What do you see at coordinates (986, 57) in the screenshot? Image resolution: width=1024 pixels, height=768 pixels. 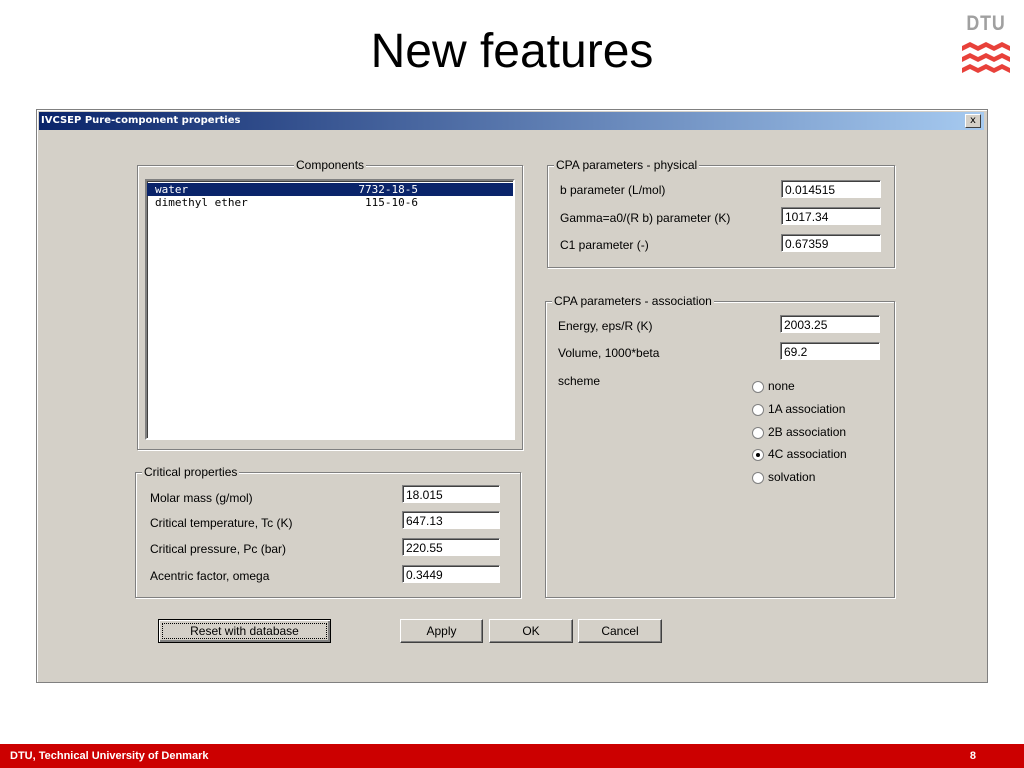 I see `dtu-logo-icon` at bounding box center [986, 57].